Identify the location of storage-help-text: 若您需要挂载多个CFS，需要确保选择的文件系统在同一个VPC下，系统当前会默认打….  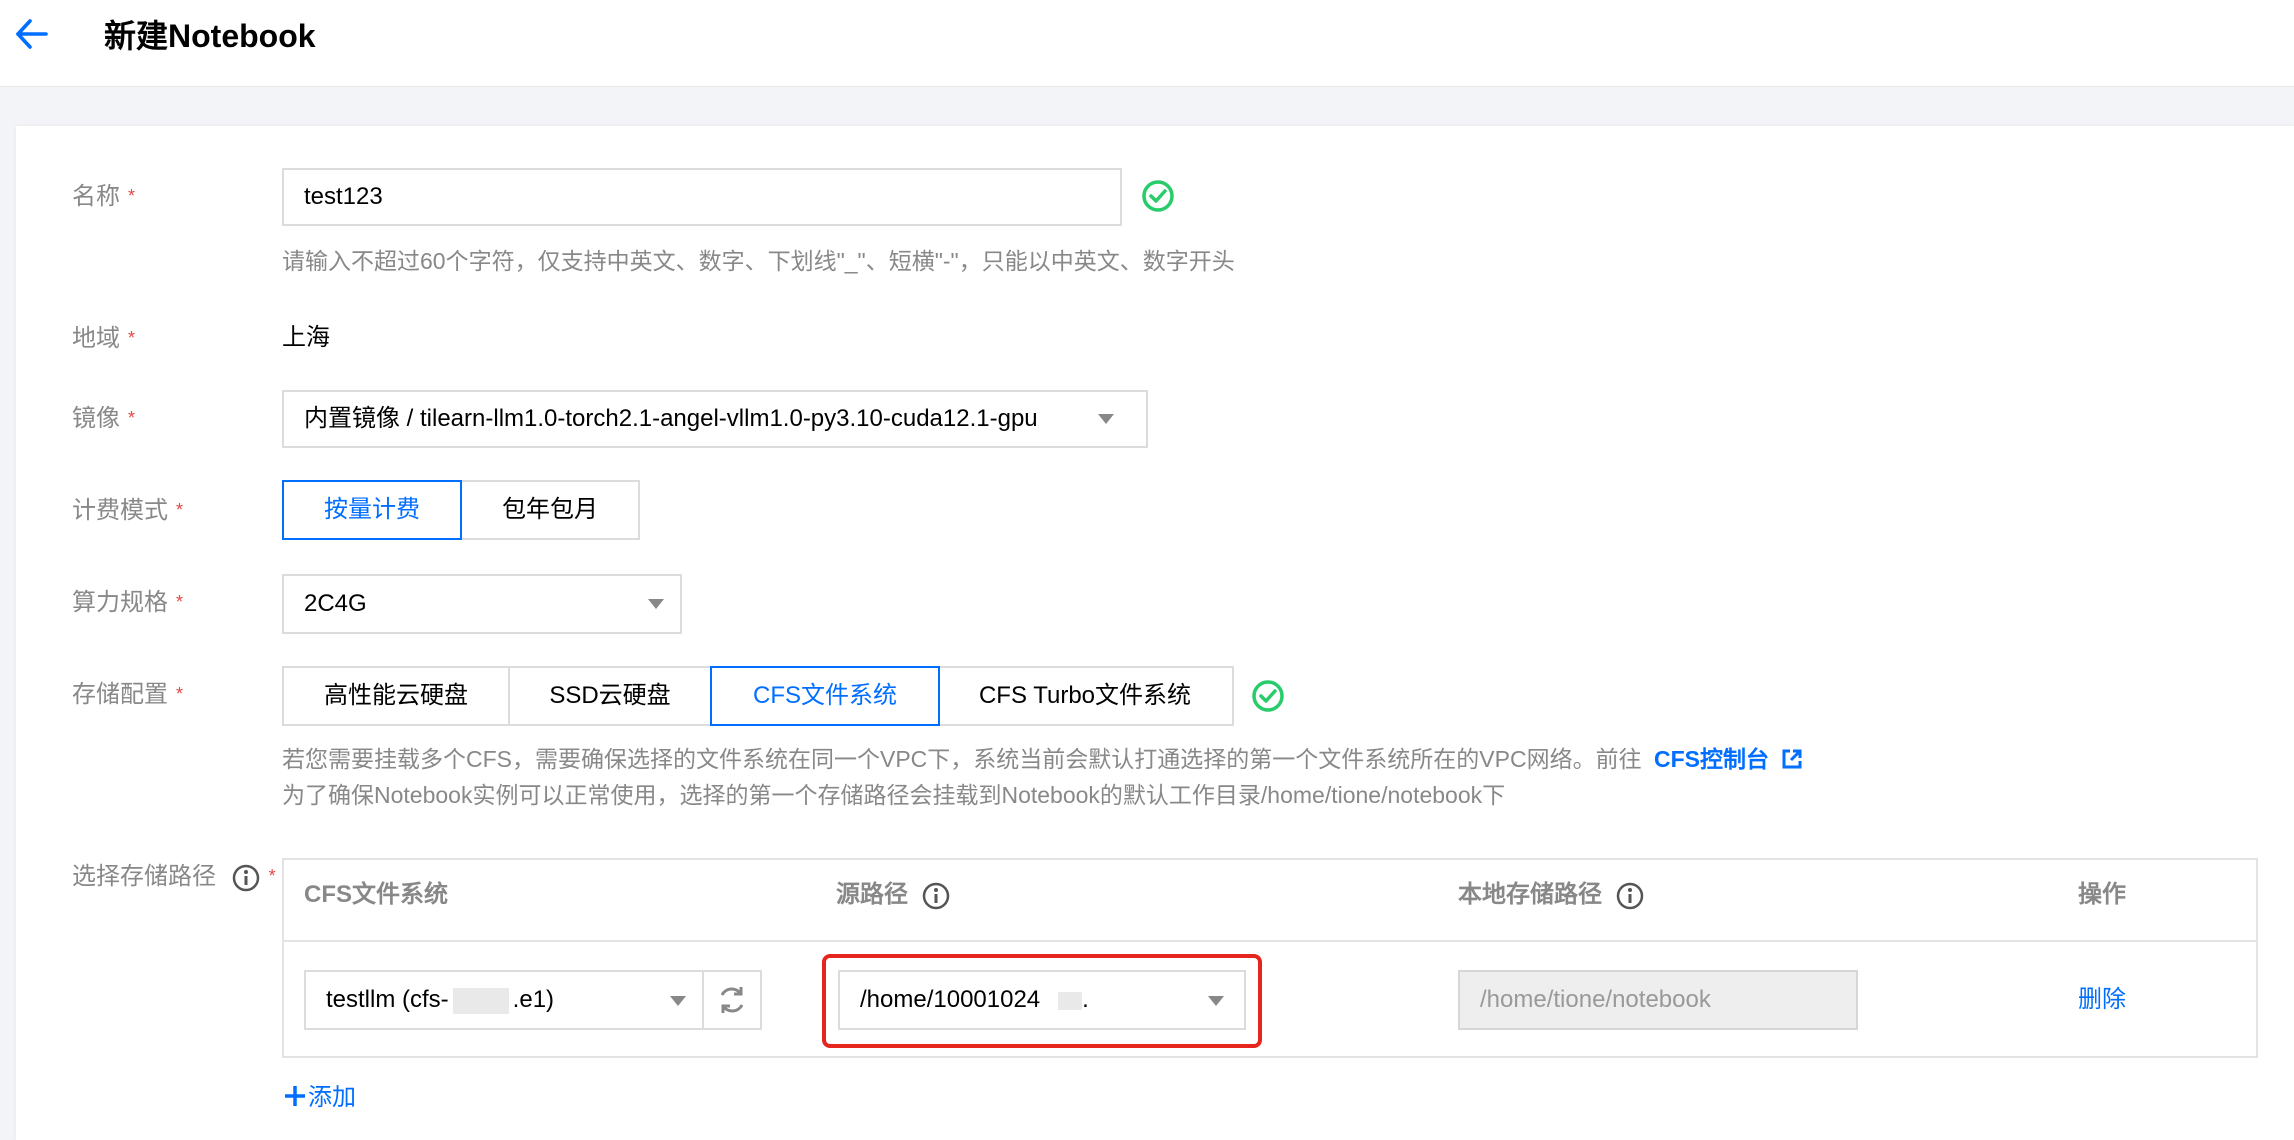
(962, 759).